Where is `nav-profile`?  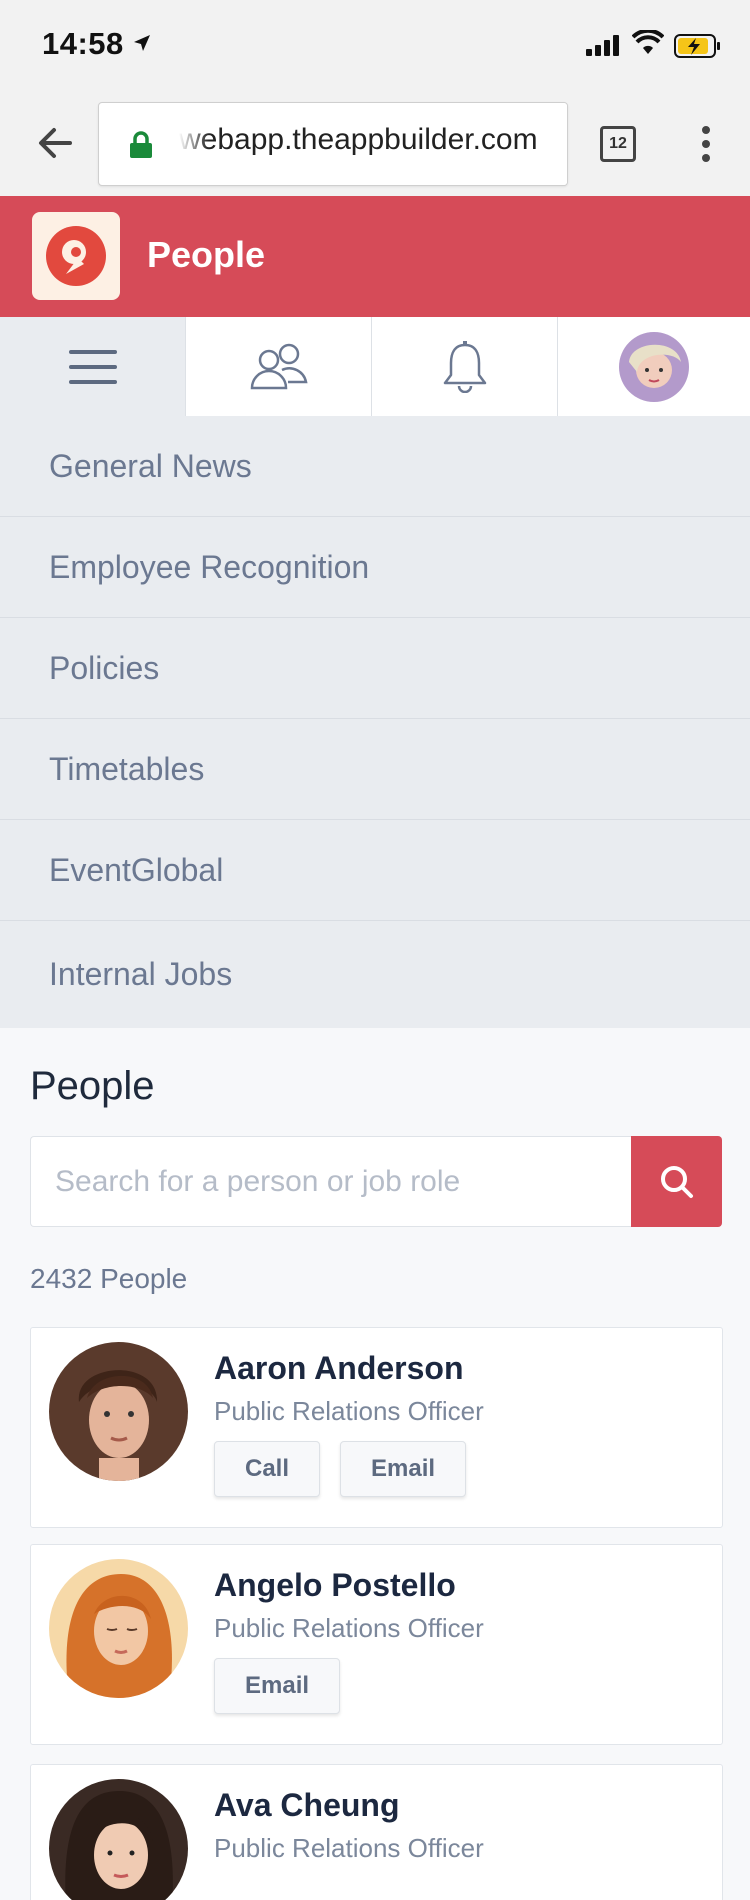
nav-profile is located at coordinates (654, 366).